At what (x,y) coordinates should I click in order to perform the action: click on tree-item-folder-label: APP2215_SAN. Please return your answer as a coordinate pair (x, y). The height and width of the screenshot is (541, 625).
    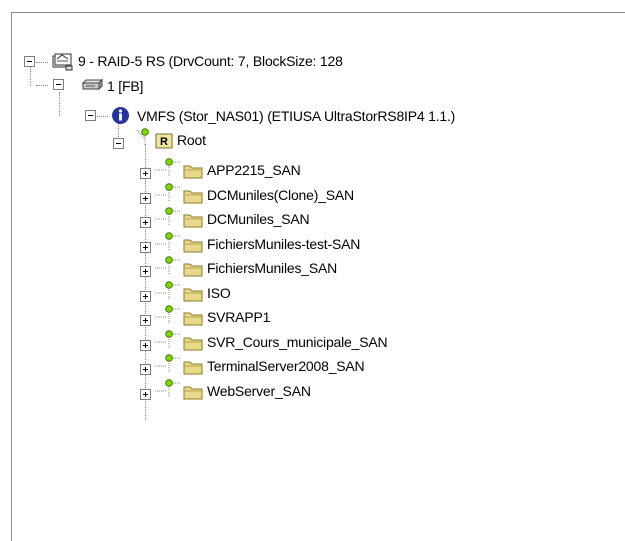
    Looking at the image, I should click on (254, 170).